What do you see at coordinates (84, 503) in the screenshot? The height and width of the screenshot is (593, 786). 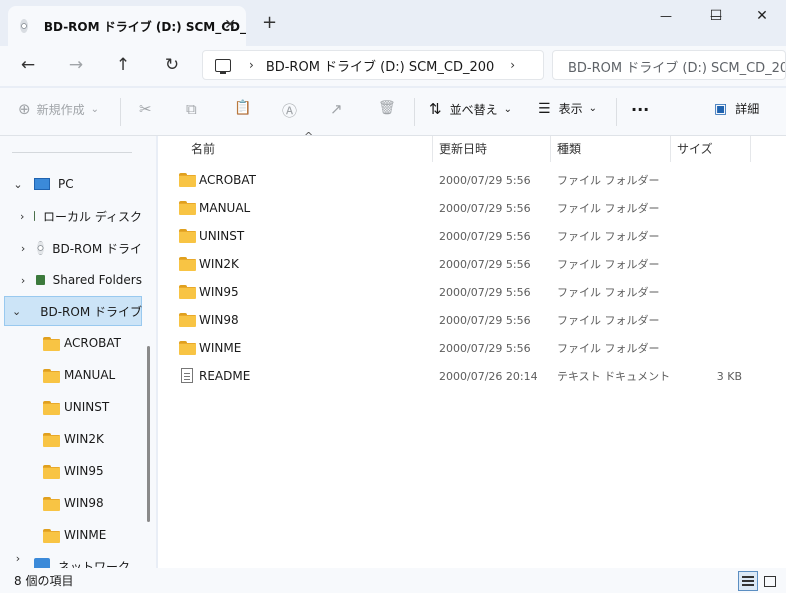 I see `sidebar-item-label: WIN98` at bounding box center [84, 503].